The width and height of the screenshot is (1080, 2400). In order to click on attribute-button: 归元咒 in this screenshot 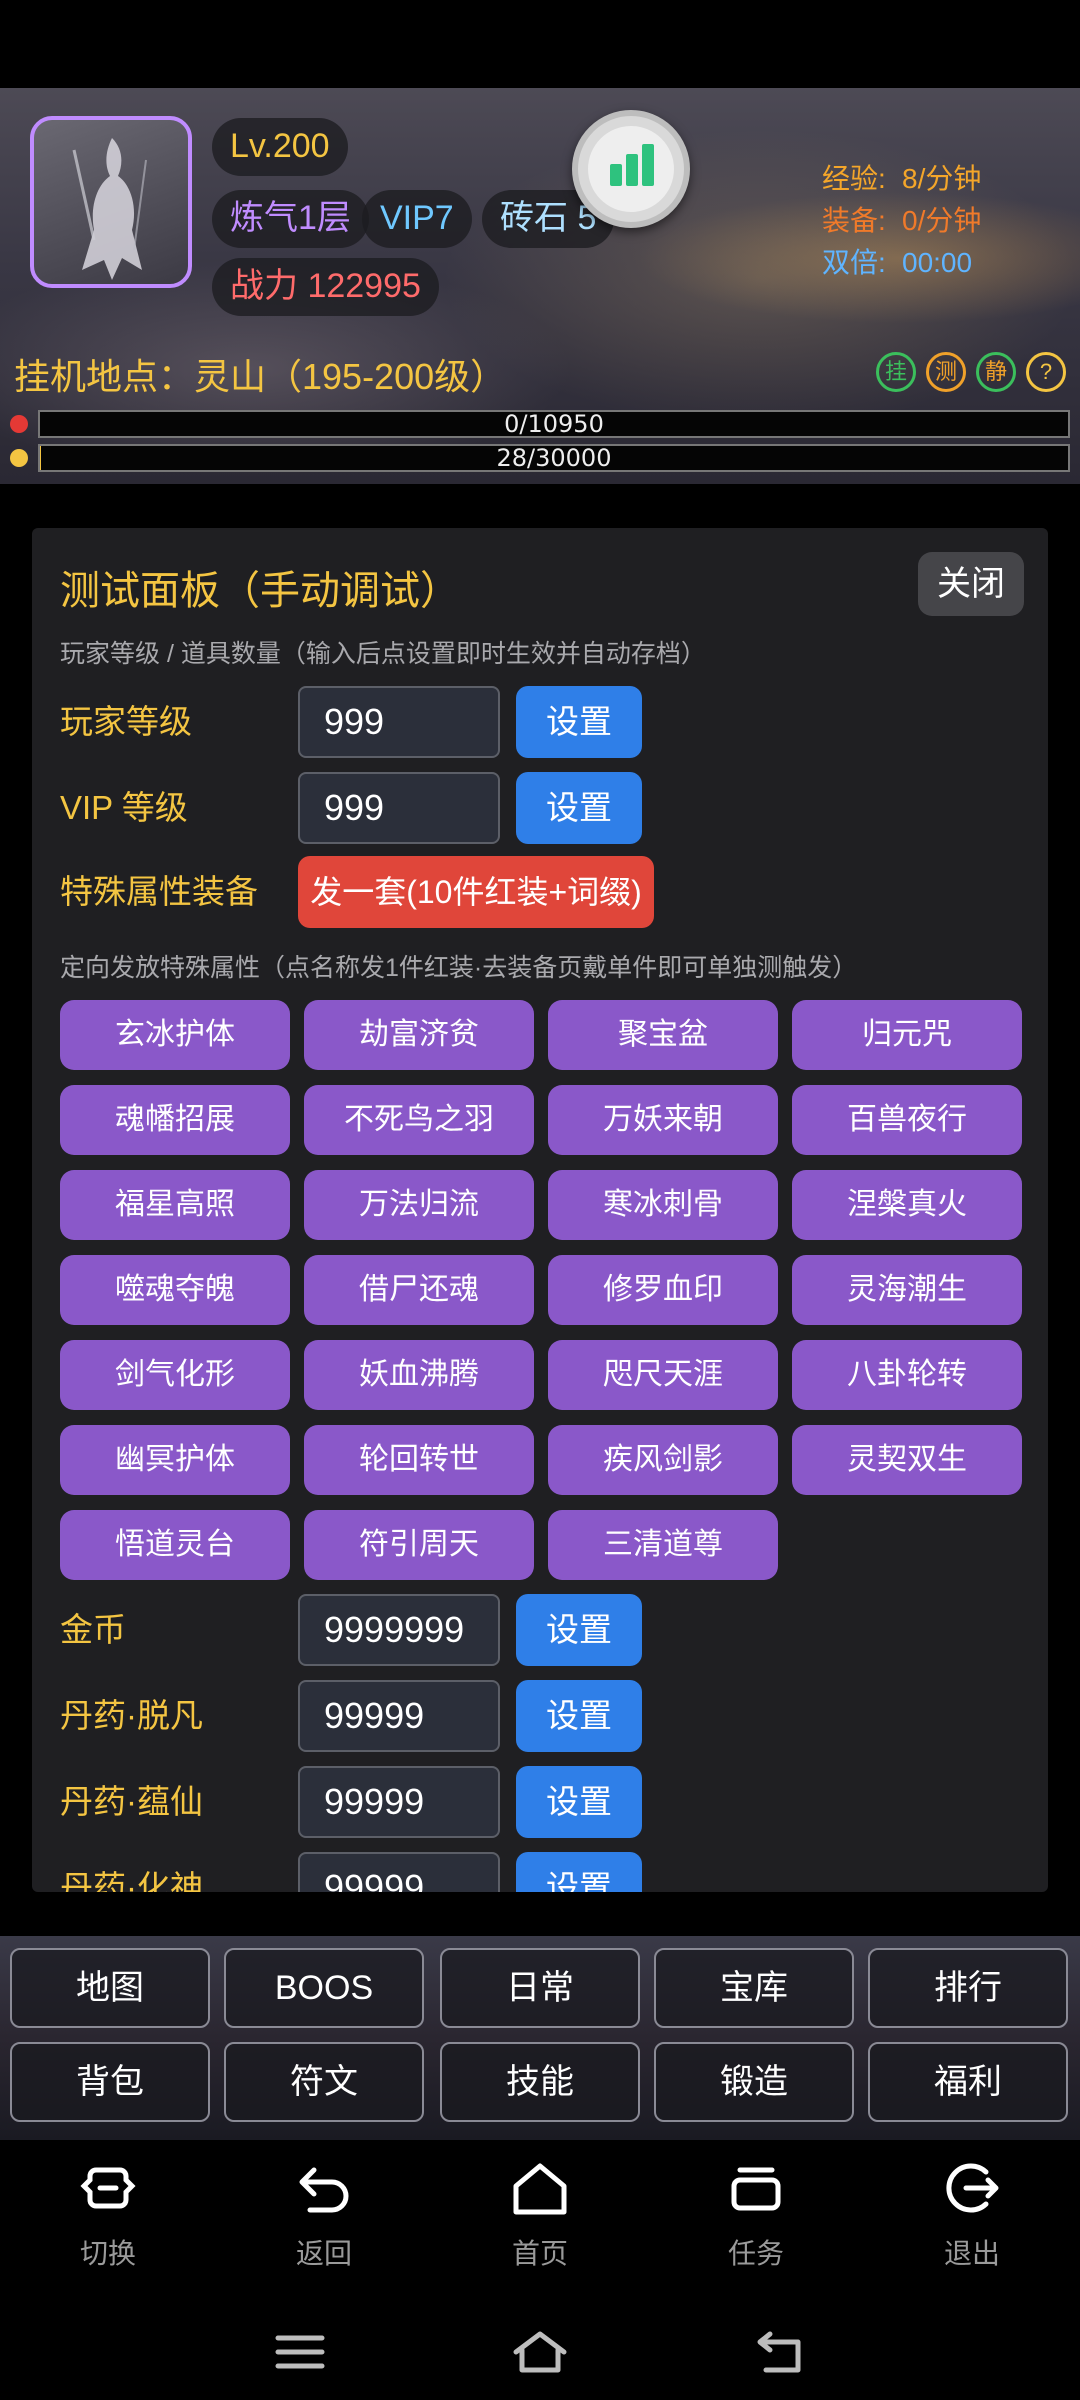, I will do `click(907, 1035)`.